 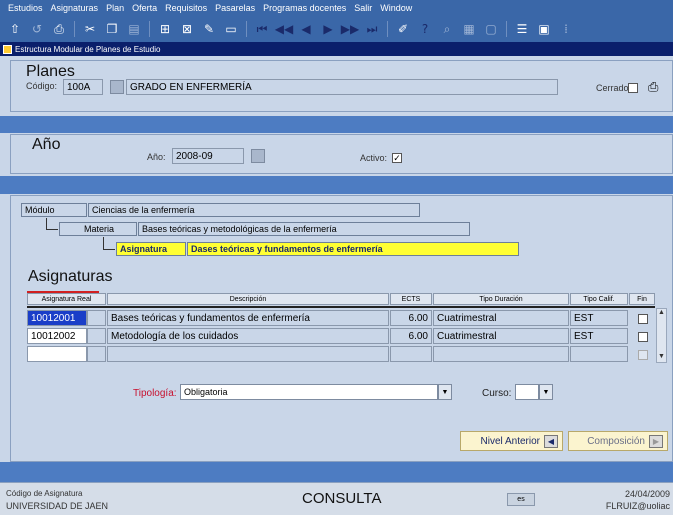 What do you see at coordinates (372, 29) in the screenshot?
I see `last-record-icon: ⏭` at bounding box center [372, 29].